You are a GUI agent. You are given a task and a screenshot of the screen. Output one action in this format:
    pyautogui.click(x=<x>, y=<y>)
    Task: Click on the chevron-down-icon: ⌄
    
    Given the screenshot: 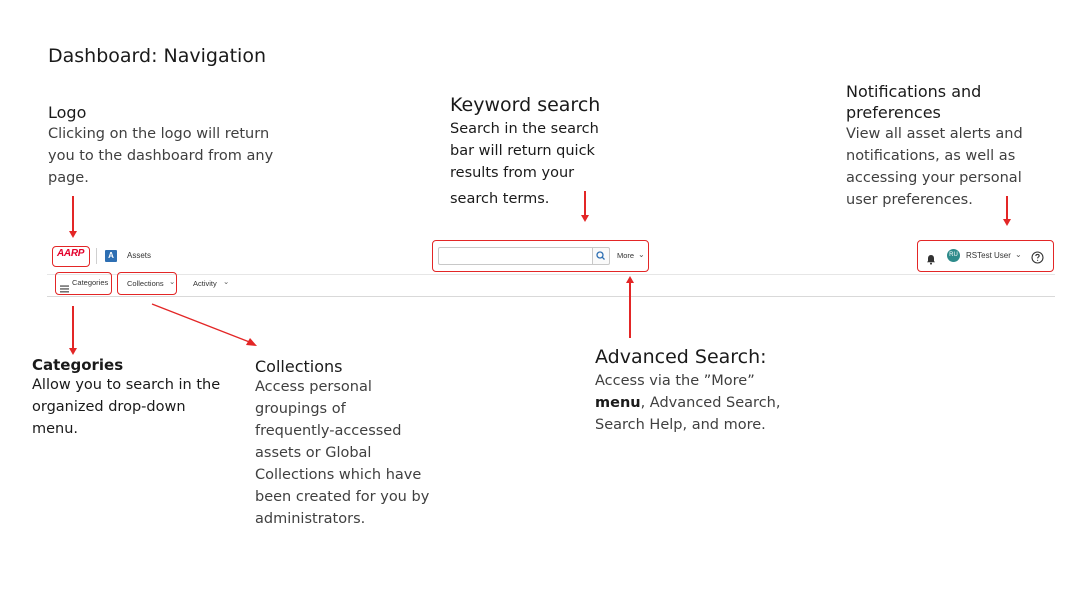 What is the action you would take?
    pyautogui.click(x=226, y=281)
    